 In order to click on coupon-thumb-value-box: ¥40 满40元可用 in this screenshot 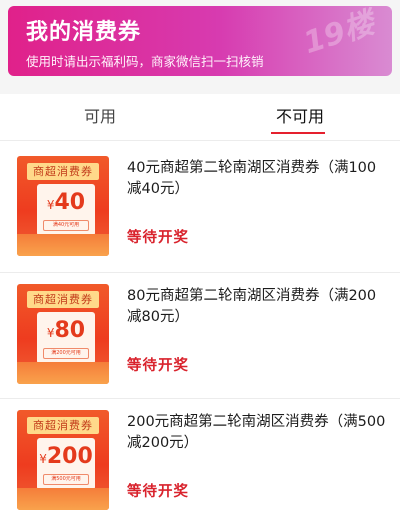, I will do `click(66, 210)`.